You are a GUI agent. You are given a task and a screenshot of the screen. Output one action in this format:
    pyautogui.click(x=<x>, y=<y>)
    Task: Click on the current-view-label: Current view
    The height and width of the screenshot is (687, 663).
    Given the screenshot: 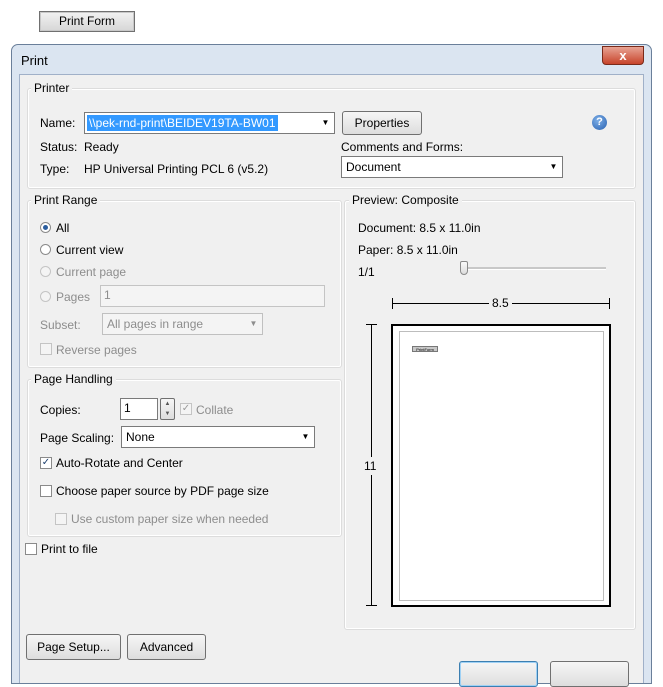 What is the action you would take?
    pyautogui.click(x=90, y=250)
    